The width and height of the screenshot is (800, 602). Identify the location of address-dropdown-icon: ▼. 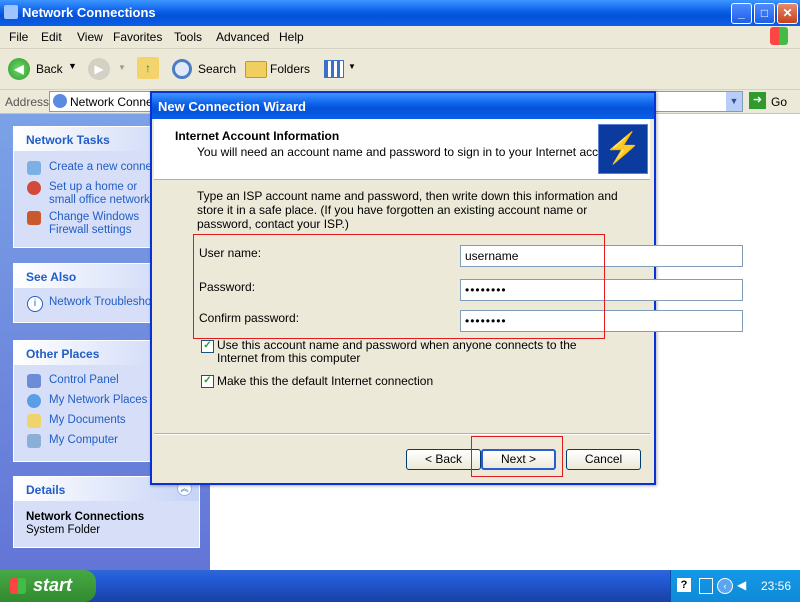
(734, 101).